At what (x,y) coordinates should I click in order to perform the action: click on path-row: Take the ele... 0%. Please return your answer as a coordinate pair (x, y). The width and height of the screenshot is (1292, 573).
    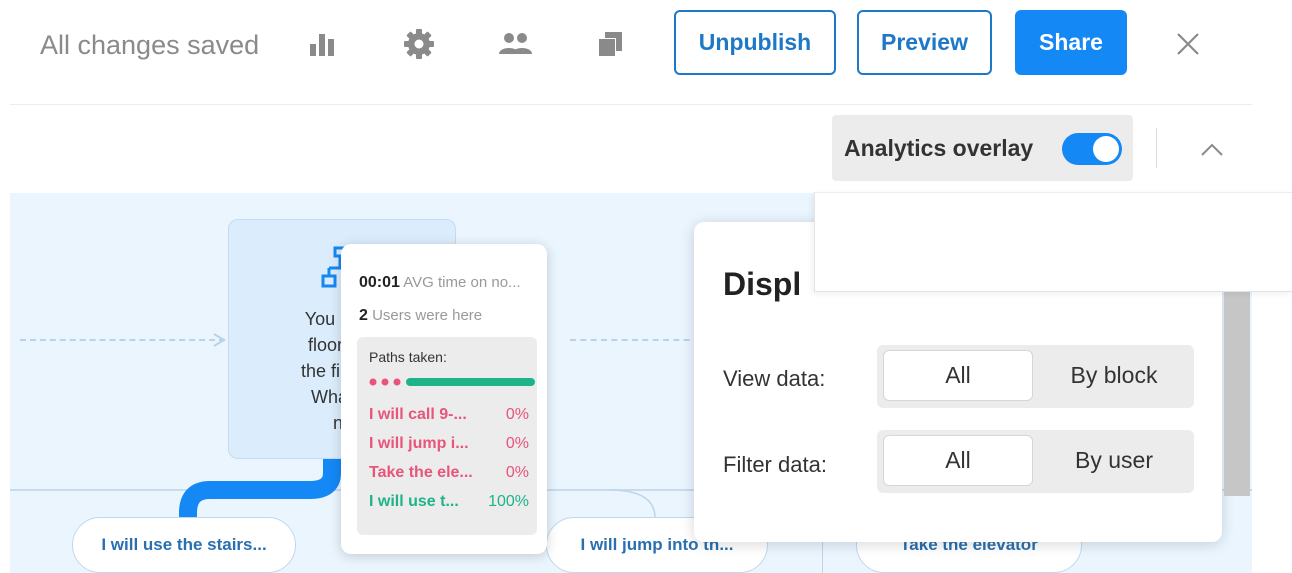
    Looking at the image, I should click on (449, 472).